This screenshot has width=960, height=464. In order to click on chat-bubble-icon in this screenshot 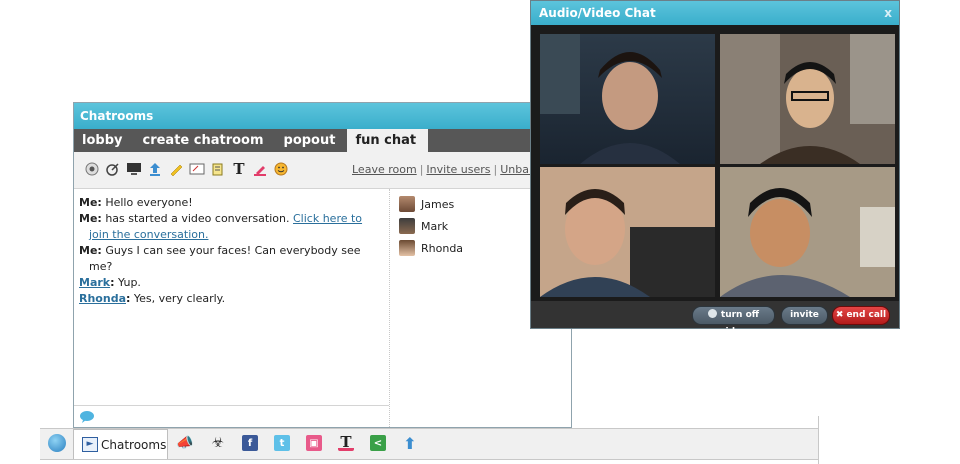, I will do `click(87, 418)`.